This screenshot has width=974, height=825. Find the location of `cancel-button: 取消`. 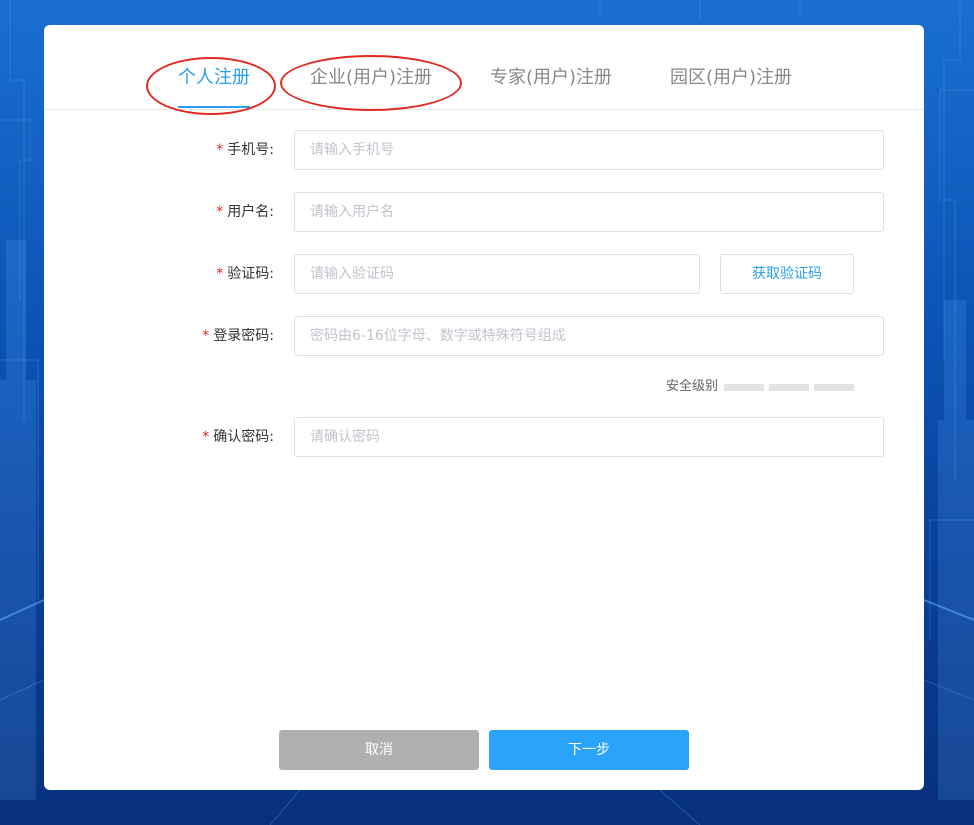

cancel-button: 取消 is located at coordinates (379, 750).